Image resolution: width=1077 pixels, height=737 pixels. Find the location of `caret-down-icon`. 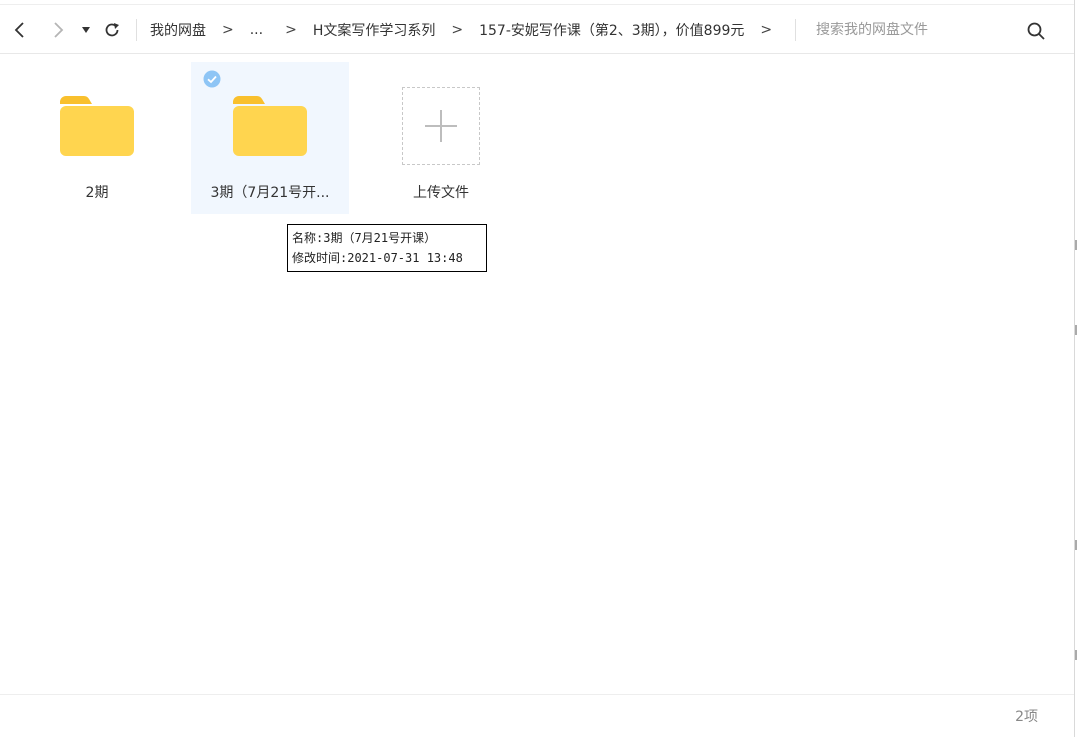

caret-down-icon is located at coordinates (86, 30).